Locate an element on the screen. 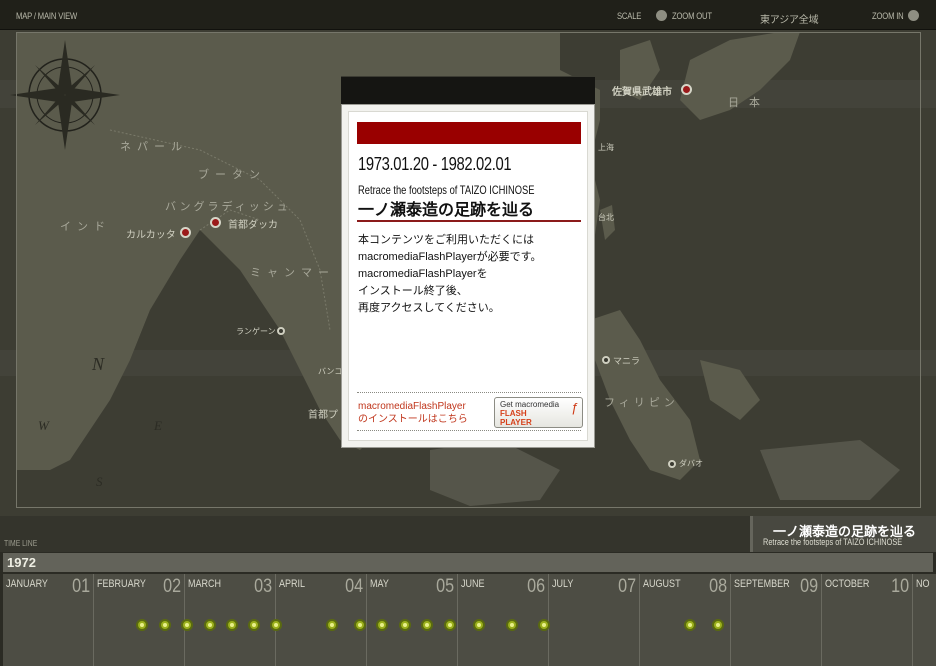 This screenshot has height=666, width=936. view-label: MAP / MAIN VIEW is located at coordinates (47, 16).